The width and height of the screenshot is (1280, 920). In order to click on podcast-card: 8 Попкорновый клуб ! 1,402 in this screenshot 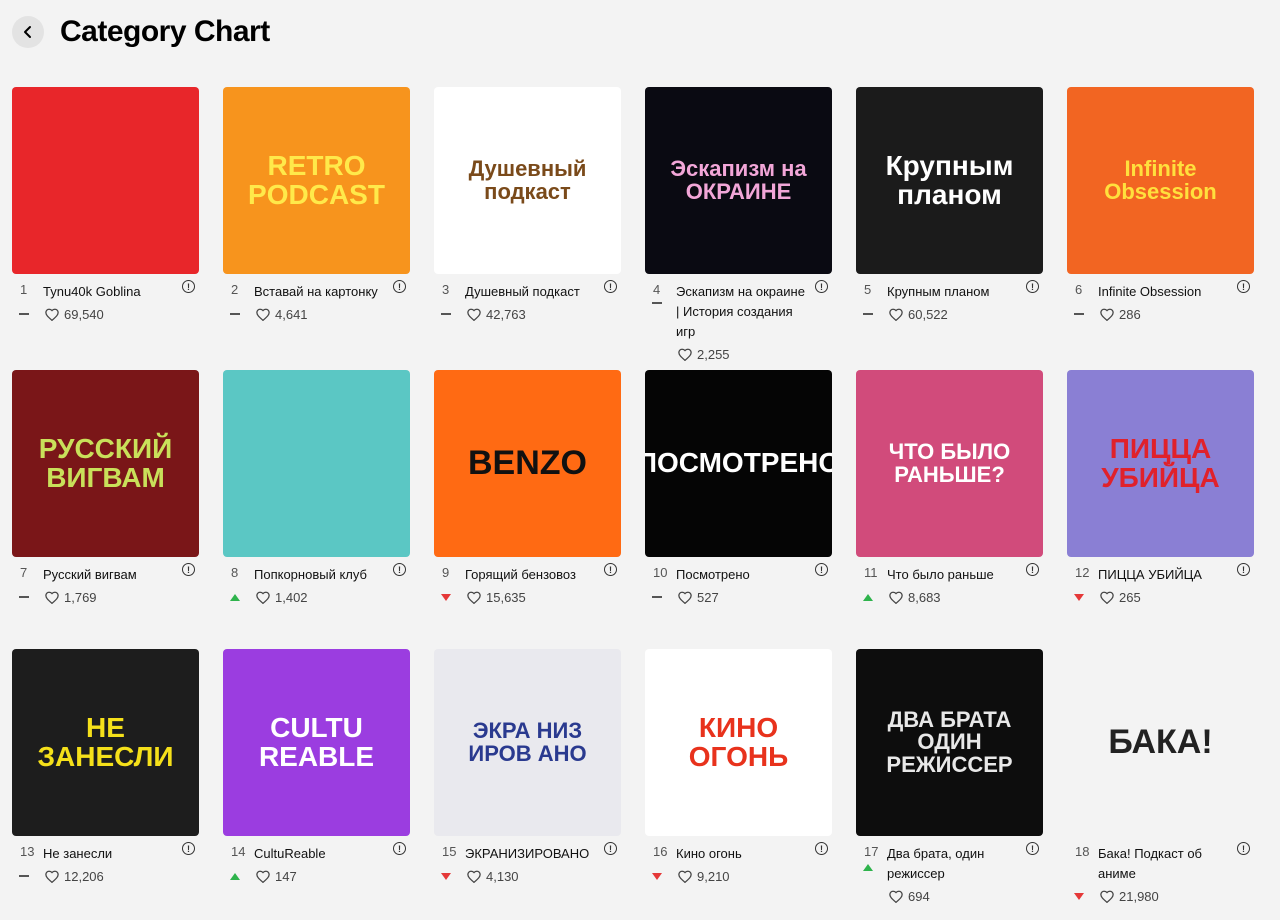, I will do `click(316, 488)`.